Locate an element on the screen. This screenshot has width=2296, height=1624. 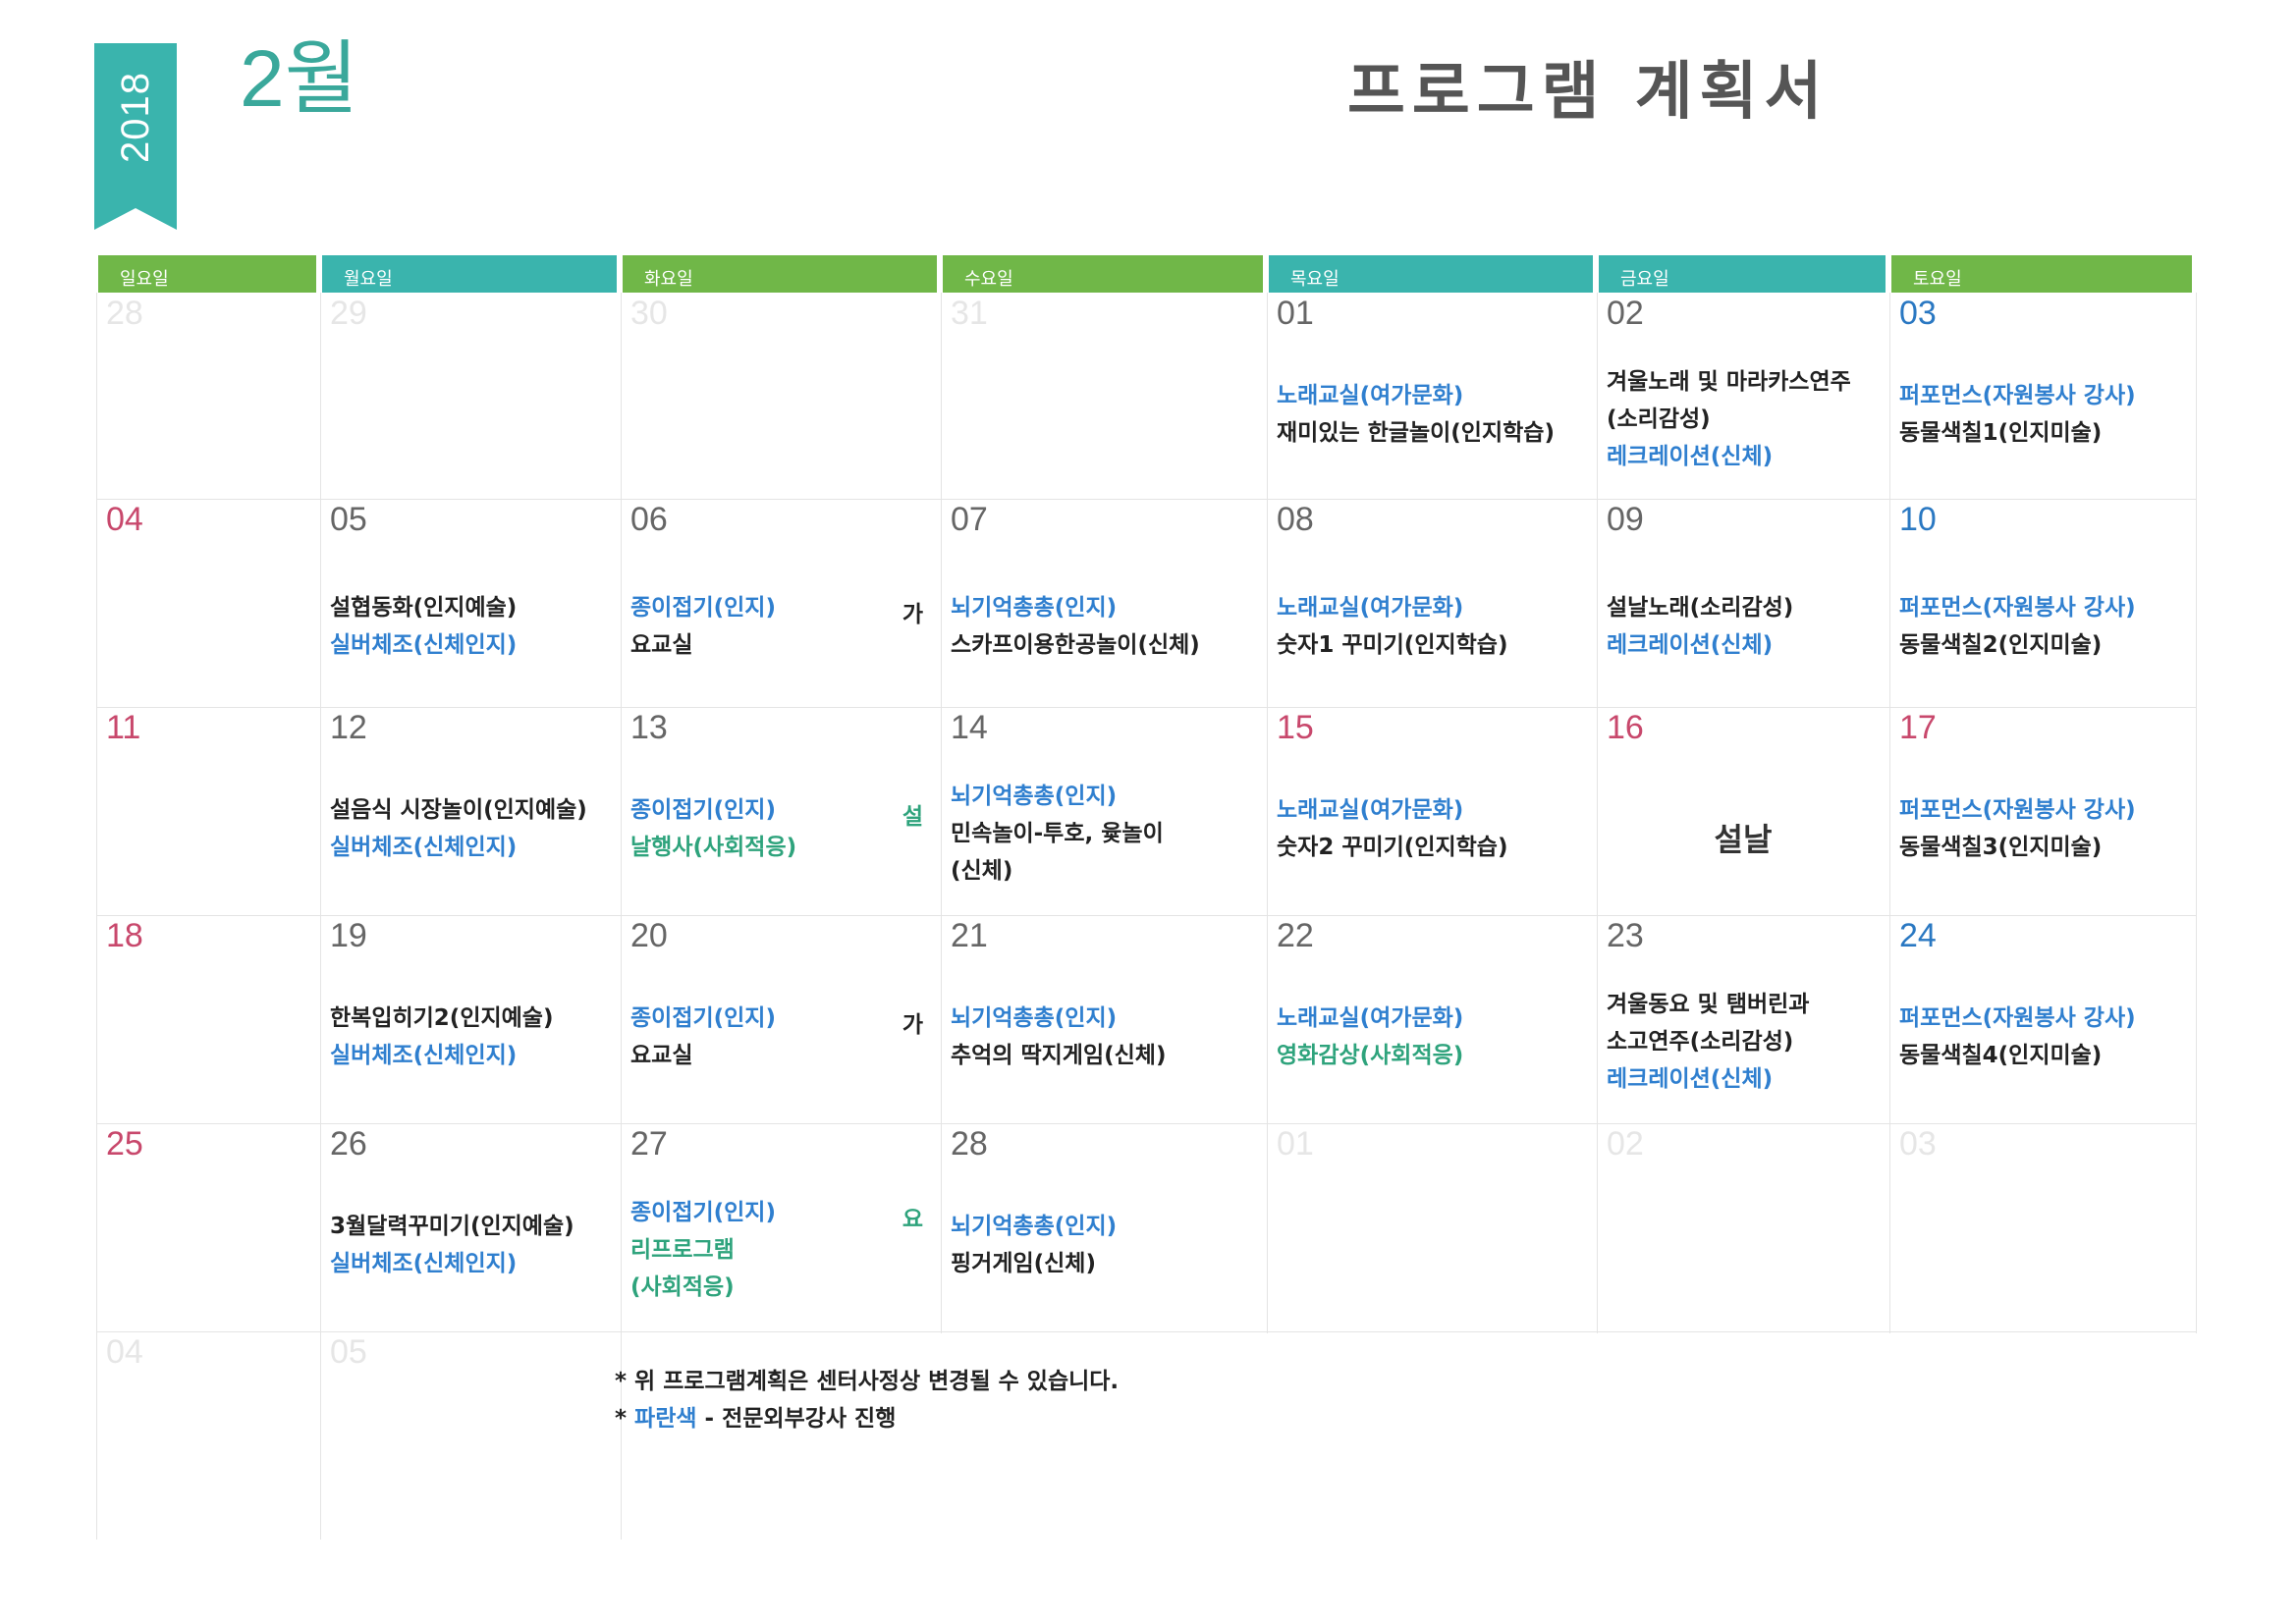
day-cell: 12 설음식 시장놀이(인지예술) 실버체조(신체인지) is located at coordinates (470, 811).